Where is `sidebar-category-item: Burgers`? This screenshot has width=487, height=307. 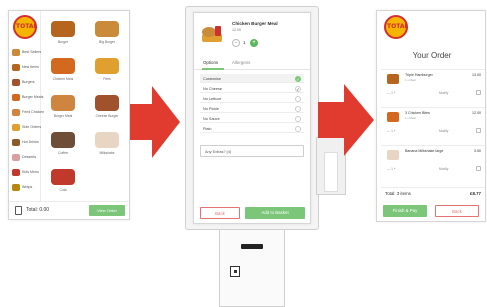
sidebar-category-item: Burgers is located at coordinates (26, 83).